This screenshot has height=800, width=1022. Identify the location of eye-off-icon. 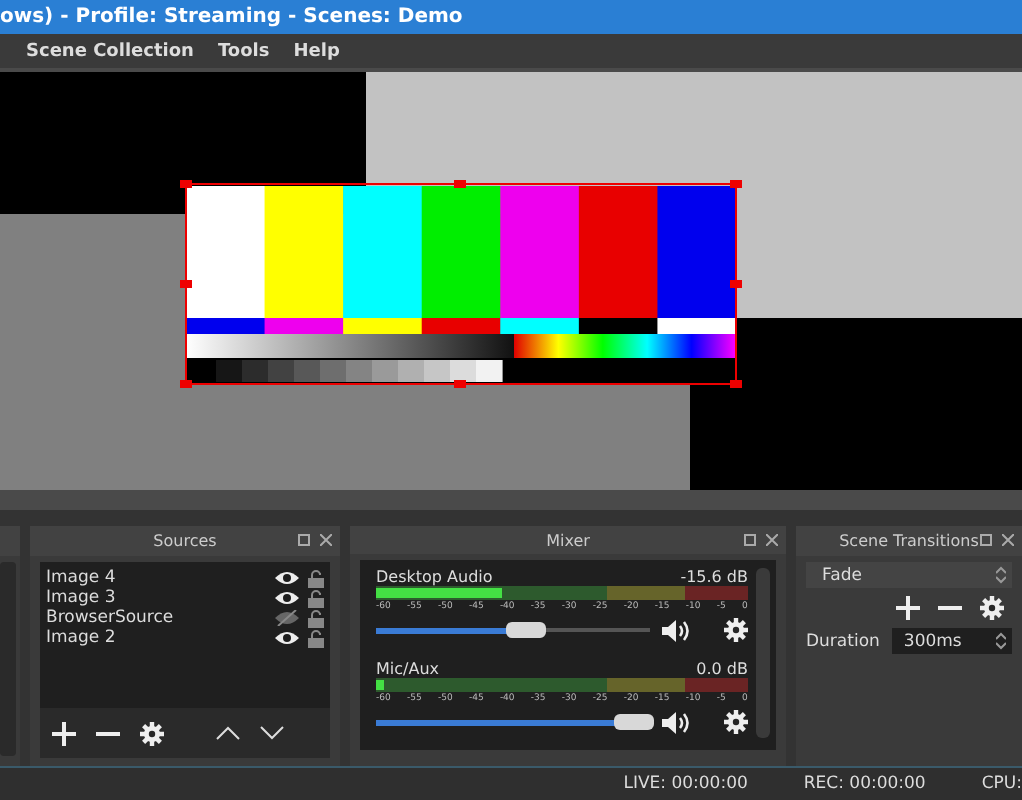
(287, 618).